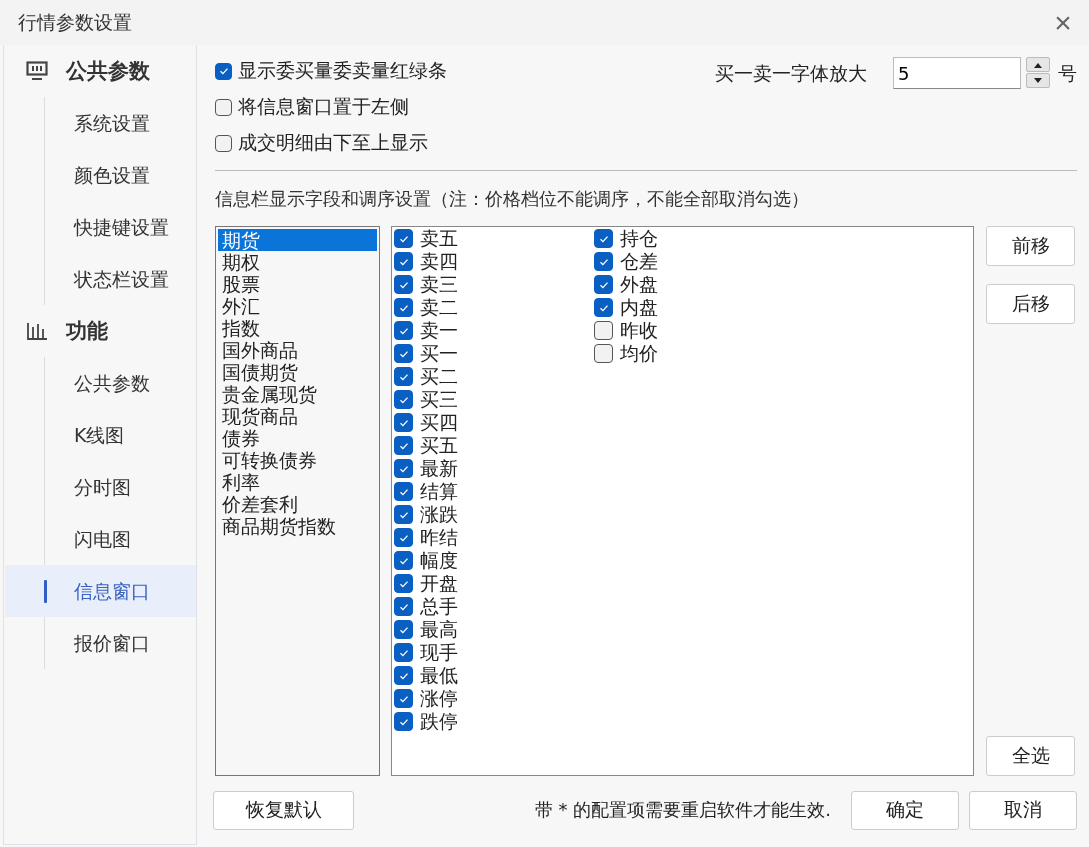  What do you see at coordinates (694, 238) in the screenshot?
I see `field-checkbox: 持仓` at bounding box center [694, 238].